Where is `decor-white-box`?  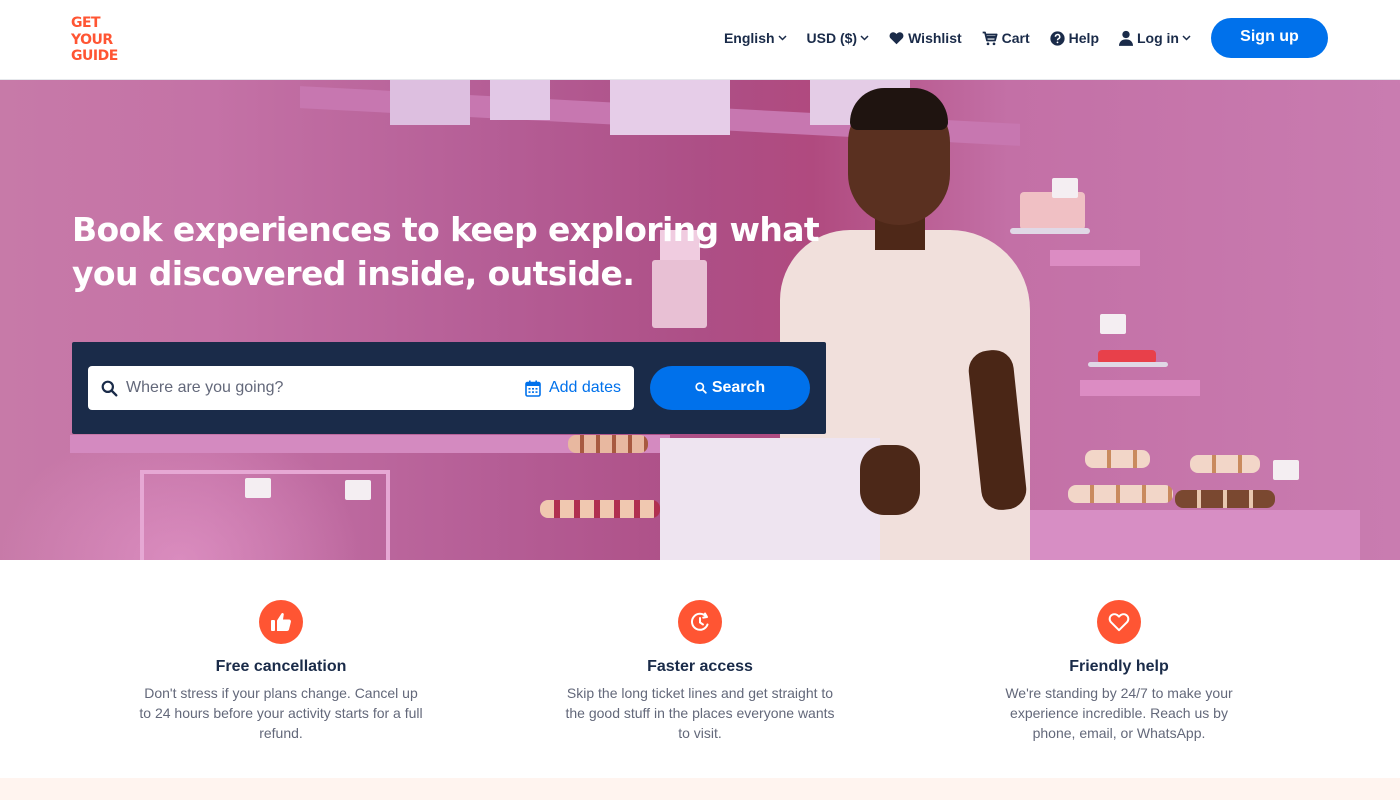 decor-white-box is located at coordinates (770, 499).